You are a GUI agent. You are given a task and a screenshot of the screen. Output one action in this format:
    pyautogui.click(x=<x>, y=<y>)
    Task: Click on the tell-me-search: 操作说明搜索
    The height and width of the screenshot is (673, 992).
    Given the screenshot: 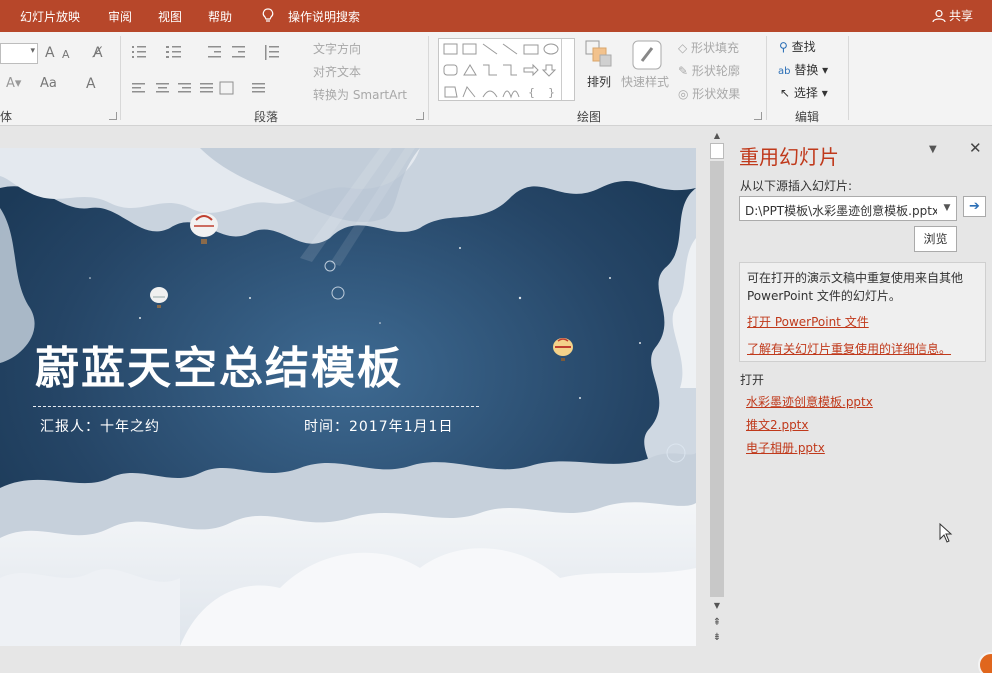 What is the action you would take?
    pyautogui.click(x=324, y=16)
    